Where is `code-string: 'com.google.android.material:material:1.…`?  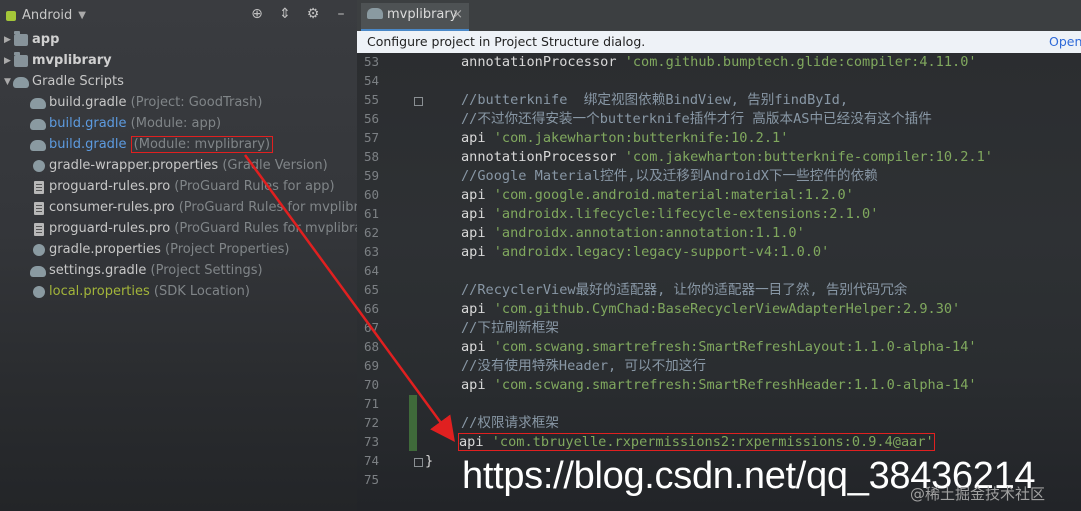 code-string: 'com.google.android.material:material:1.… is located at coordinates (673, 195).